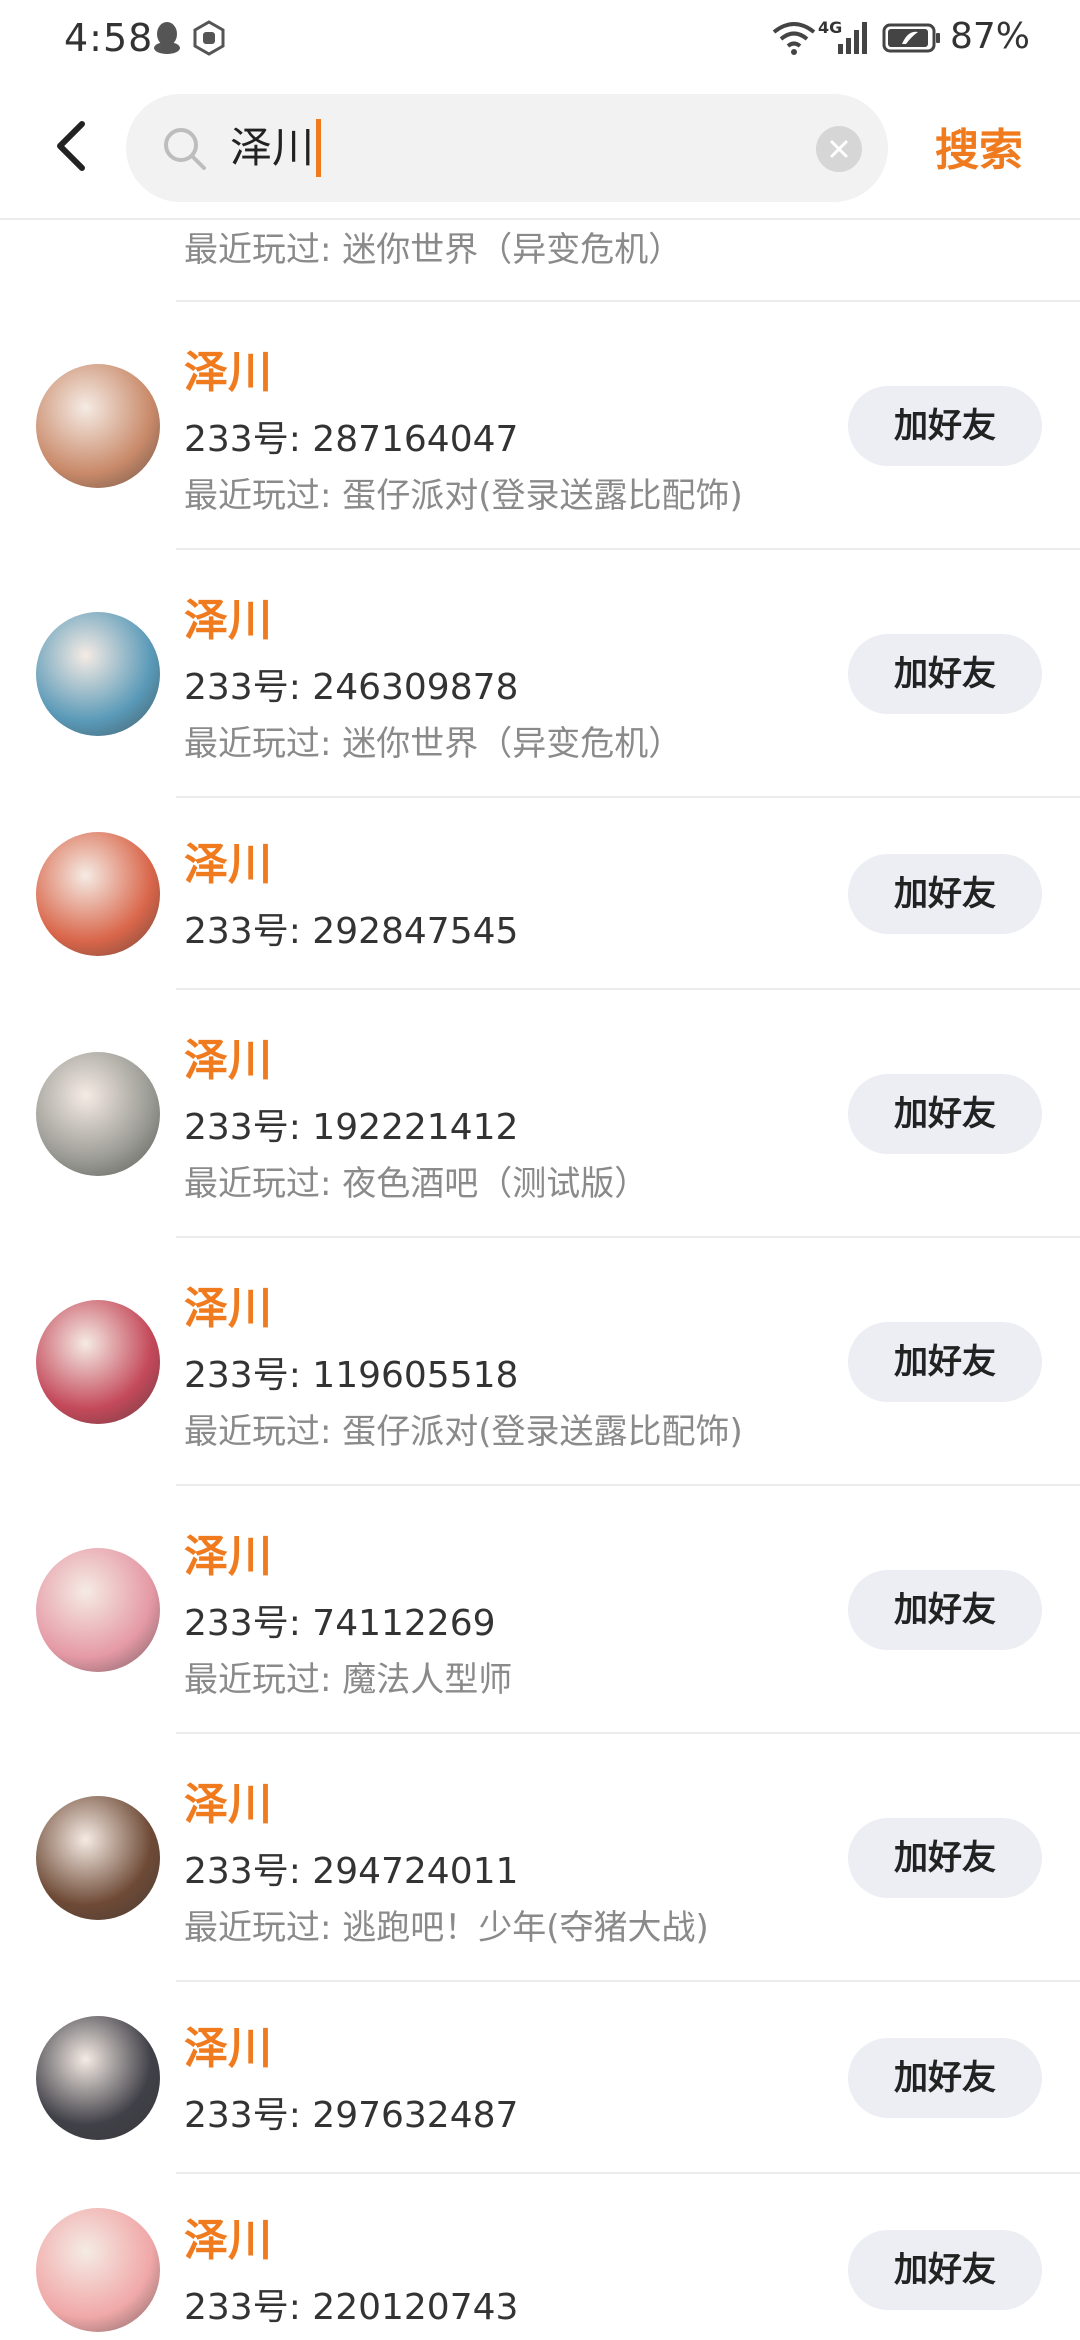 This screenshot has height=2340, width=1080. I want to click on qq-icon, so click(167, 38).